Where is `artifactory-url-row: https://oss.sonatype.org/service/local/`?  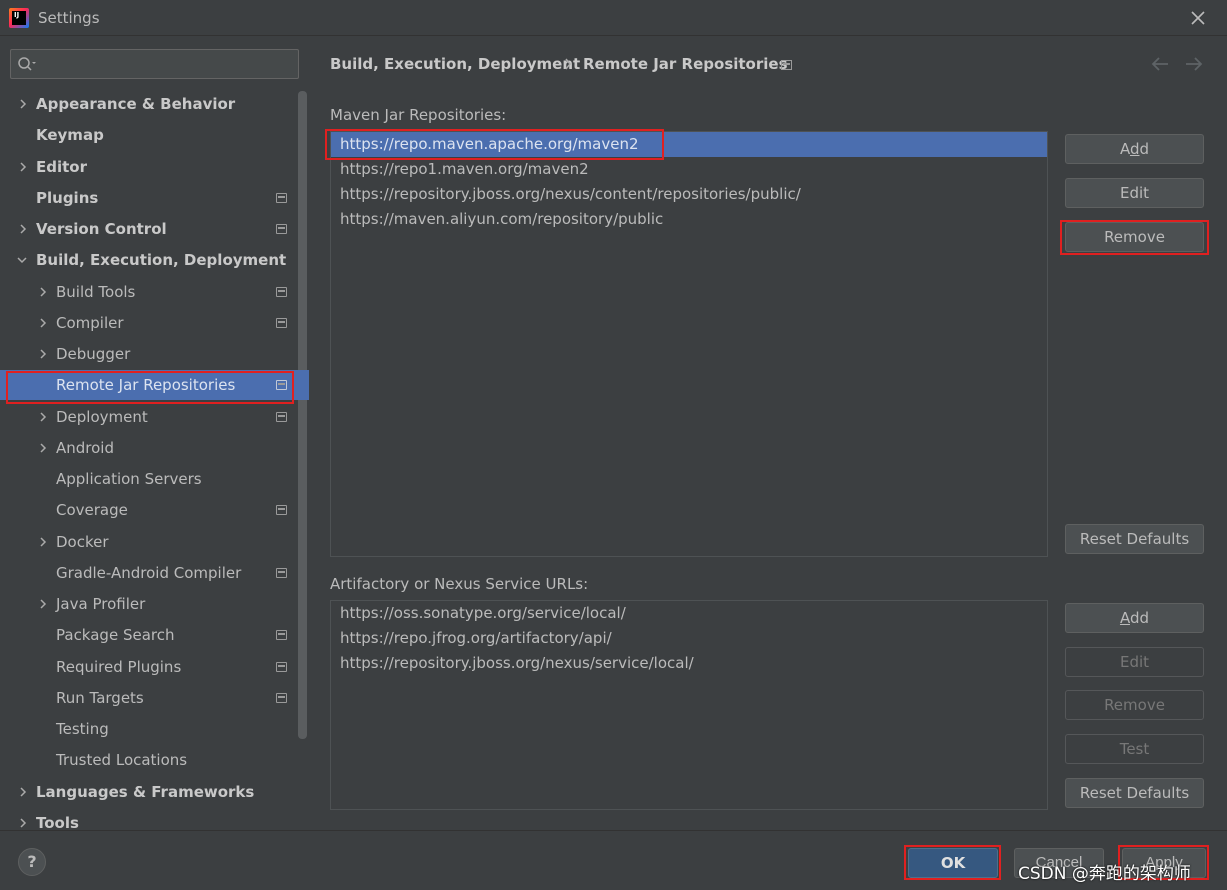 artifactory-url-row: https://oss.sonatype.org/service/local/ is located at coordinates (689, 613).